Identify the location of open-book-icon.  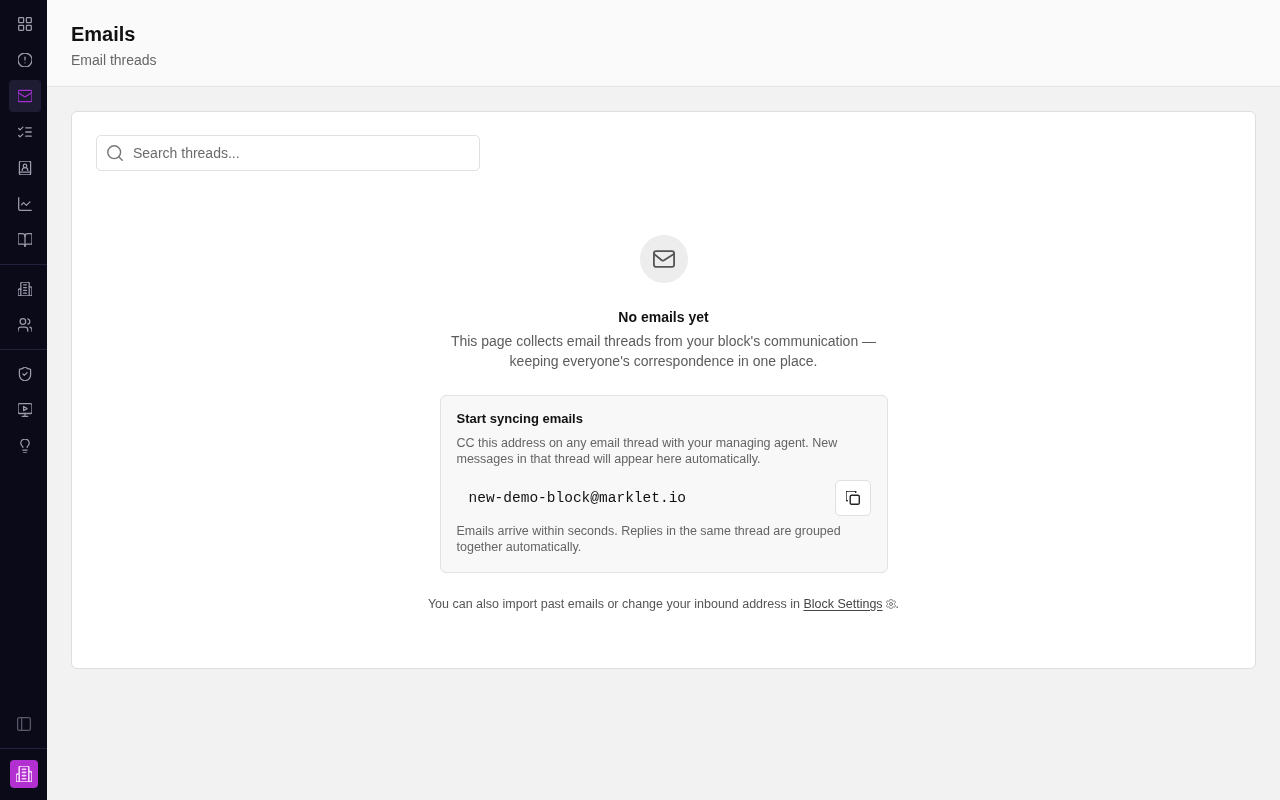
(24, 240).